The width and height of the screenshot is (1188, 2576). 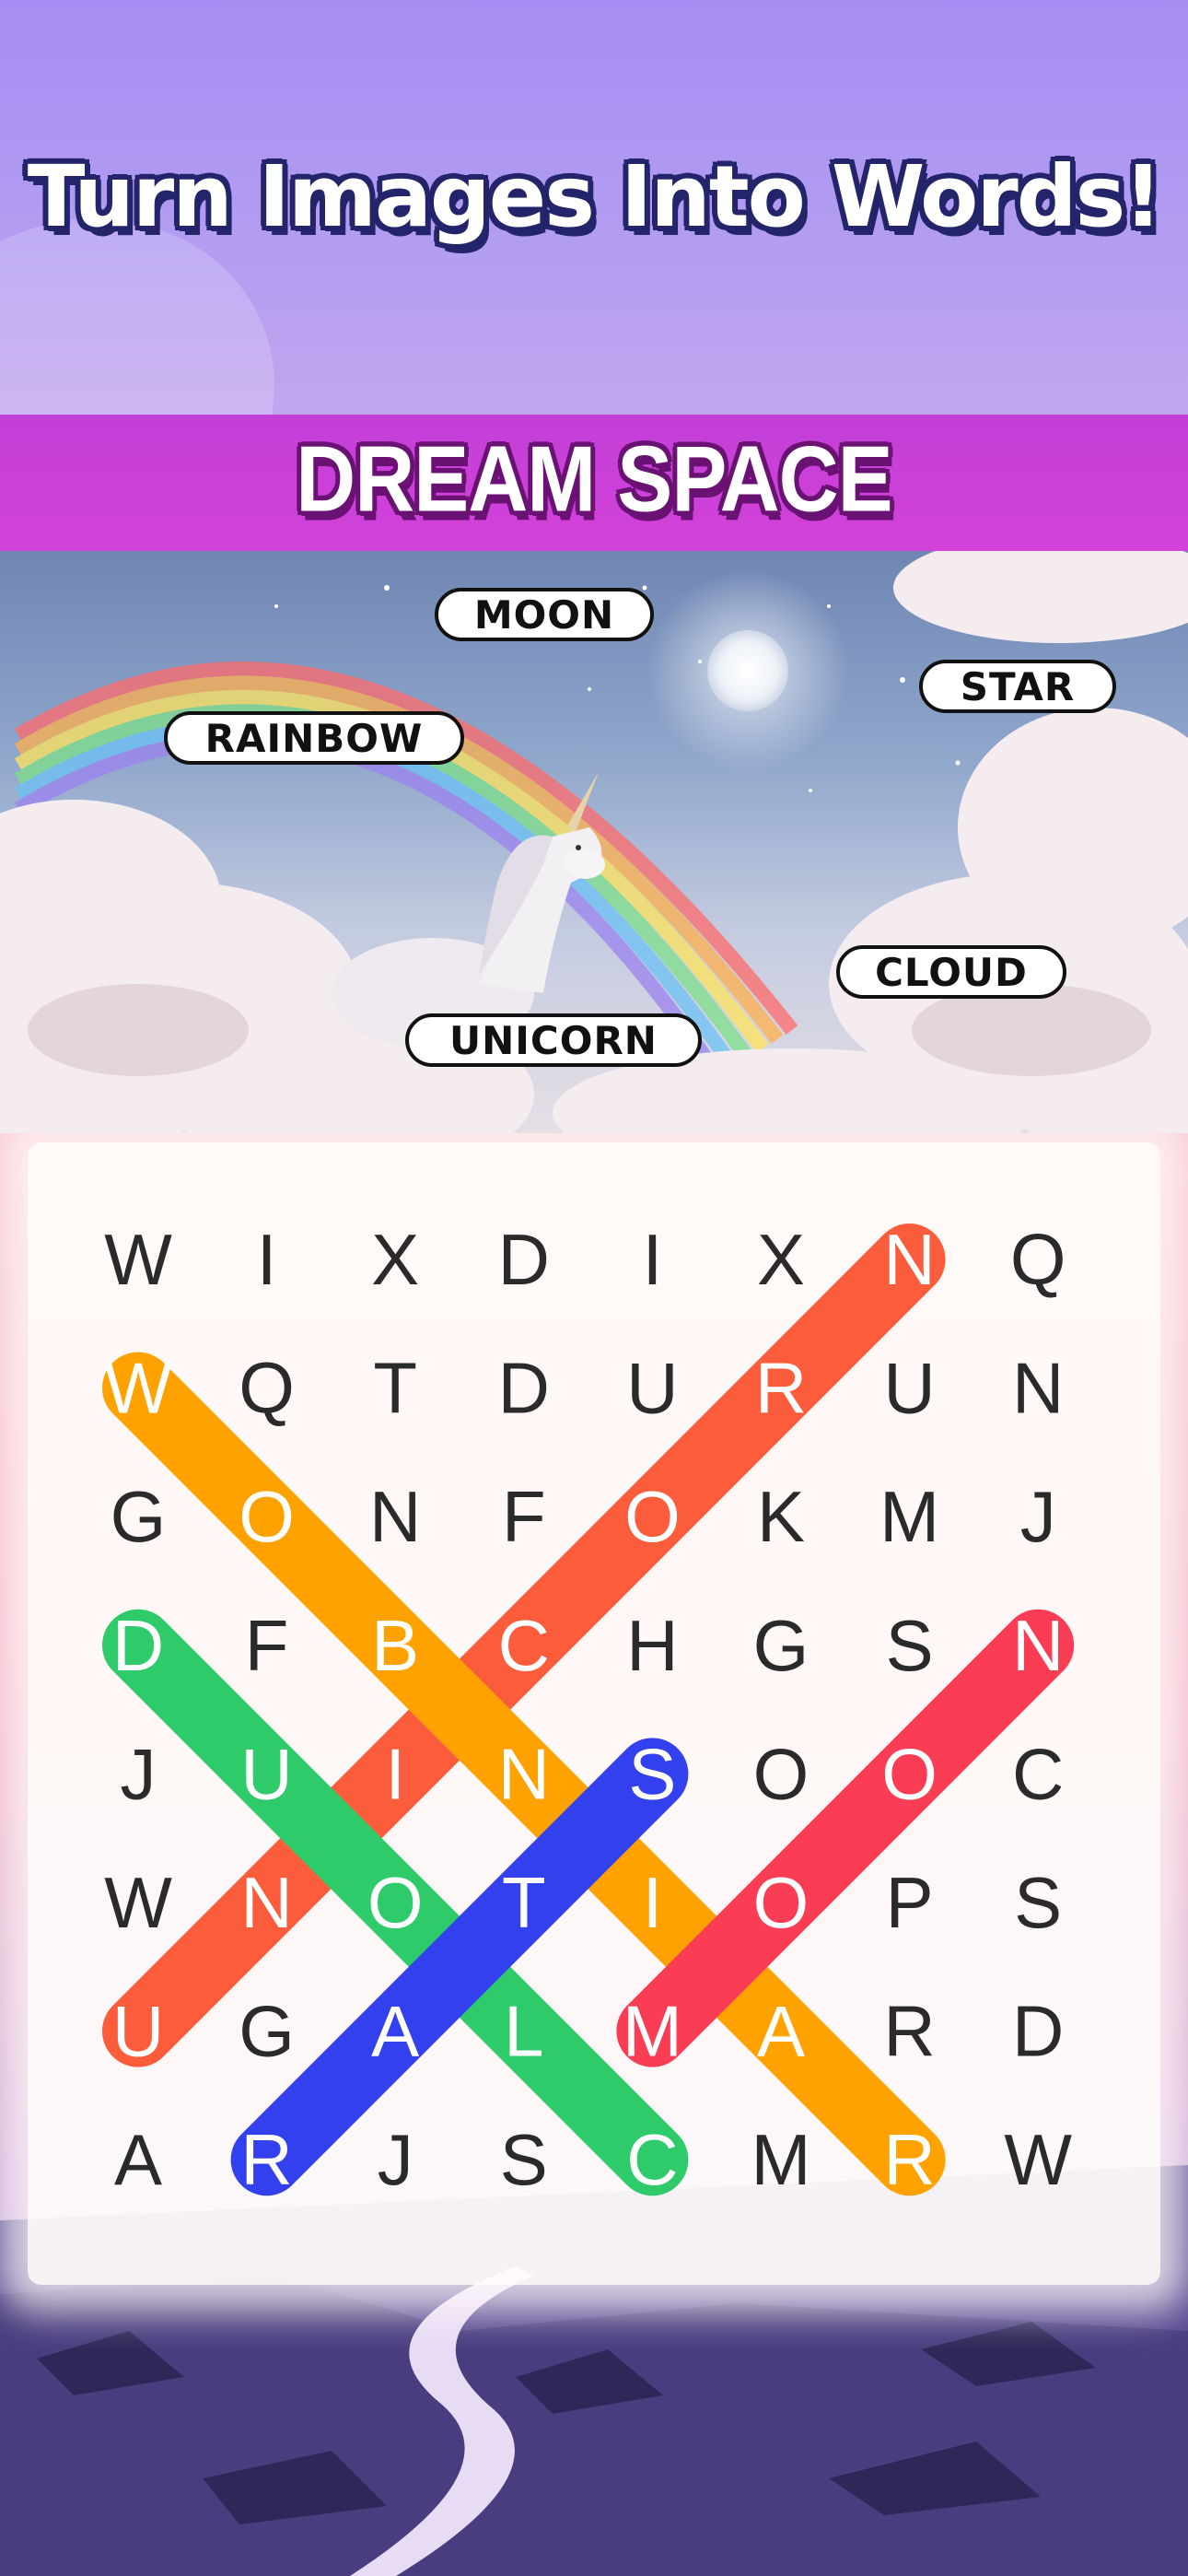 I want to click on grid-letter-r7-c7: W, so click(x=1038, y=2159).